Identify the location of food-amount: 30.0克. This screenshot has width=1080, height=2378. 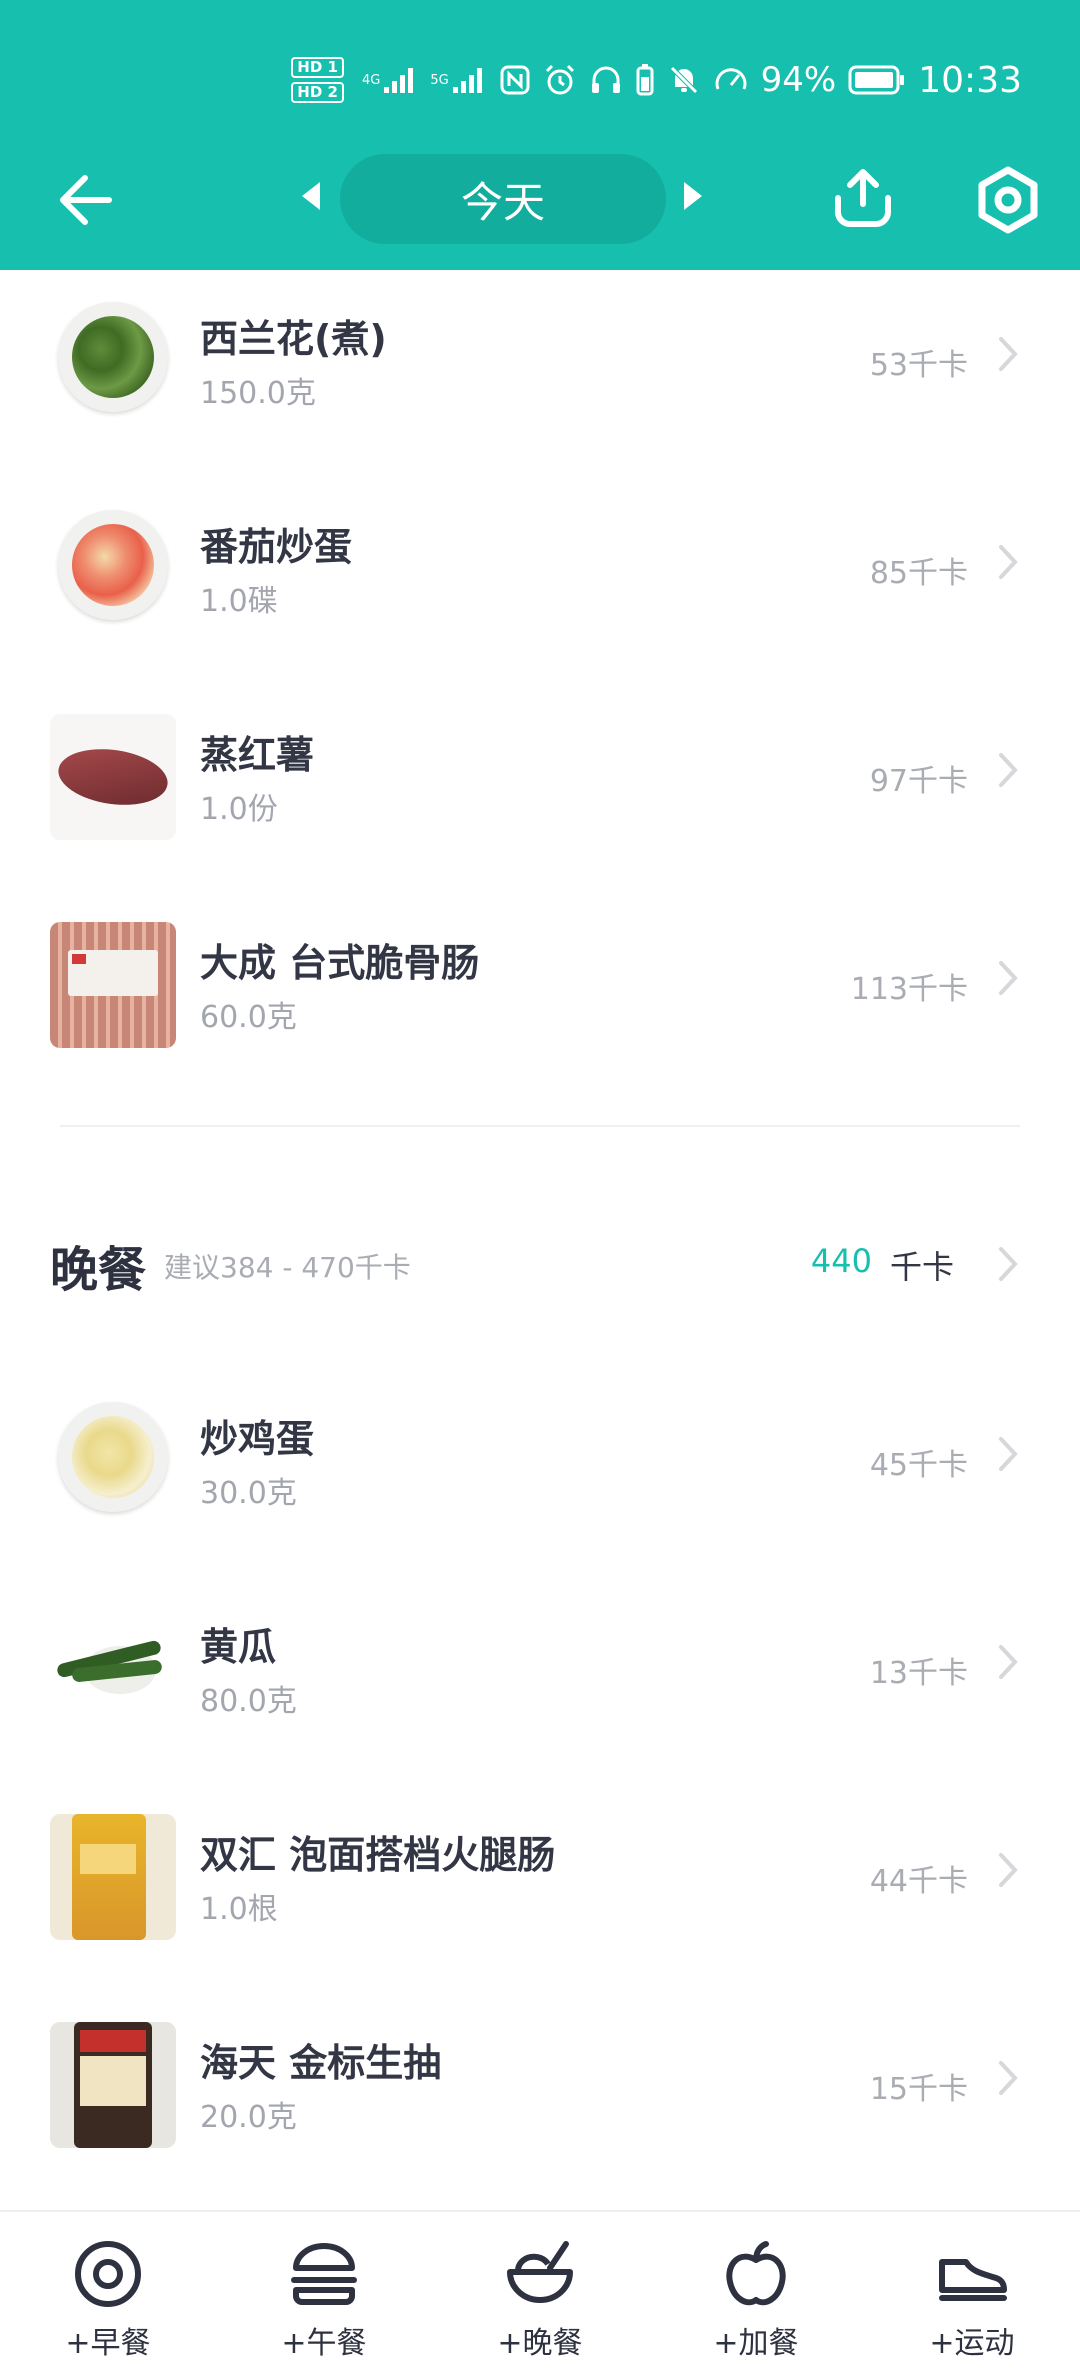
(248, 1493).